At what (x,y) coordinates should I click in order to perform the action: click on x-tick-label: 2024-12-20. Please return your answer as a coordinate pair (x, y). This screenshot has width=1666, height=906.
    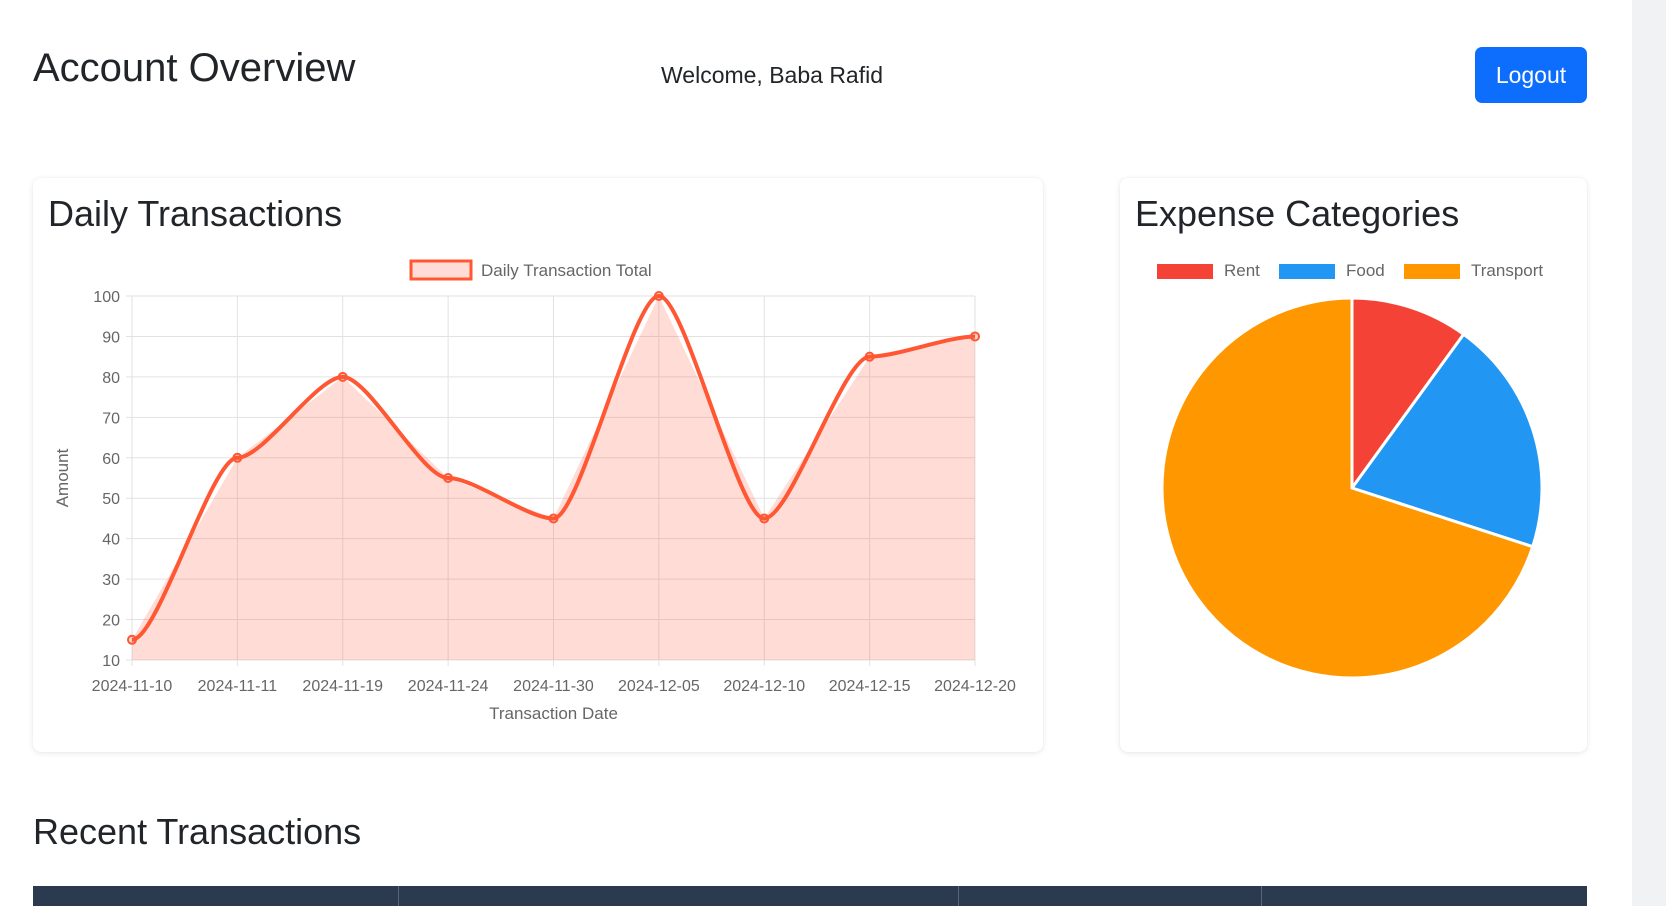
    Looking at the image, I should click on (975, 686).